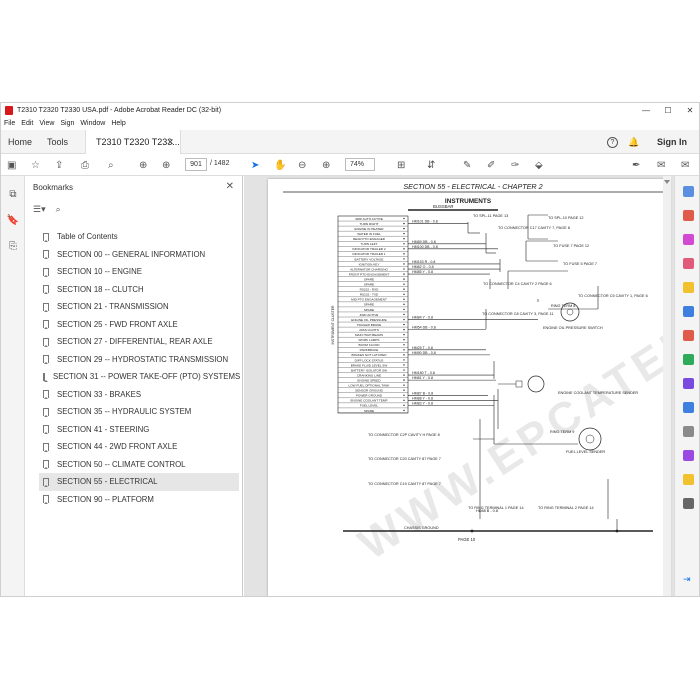  What do you see at coordinates (302, 165) in the screenshot?
I see `zoom-out-icon: ⊖` at bounding box center [302, 165].